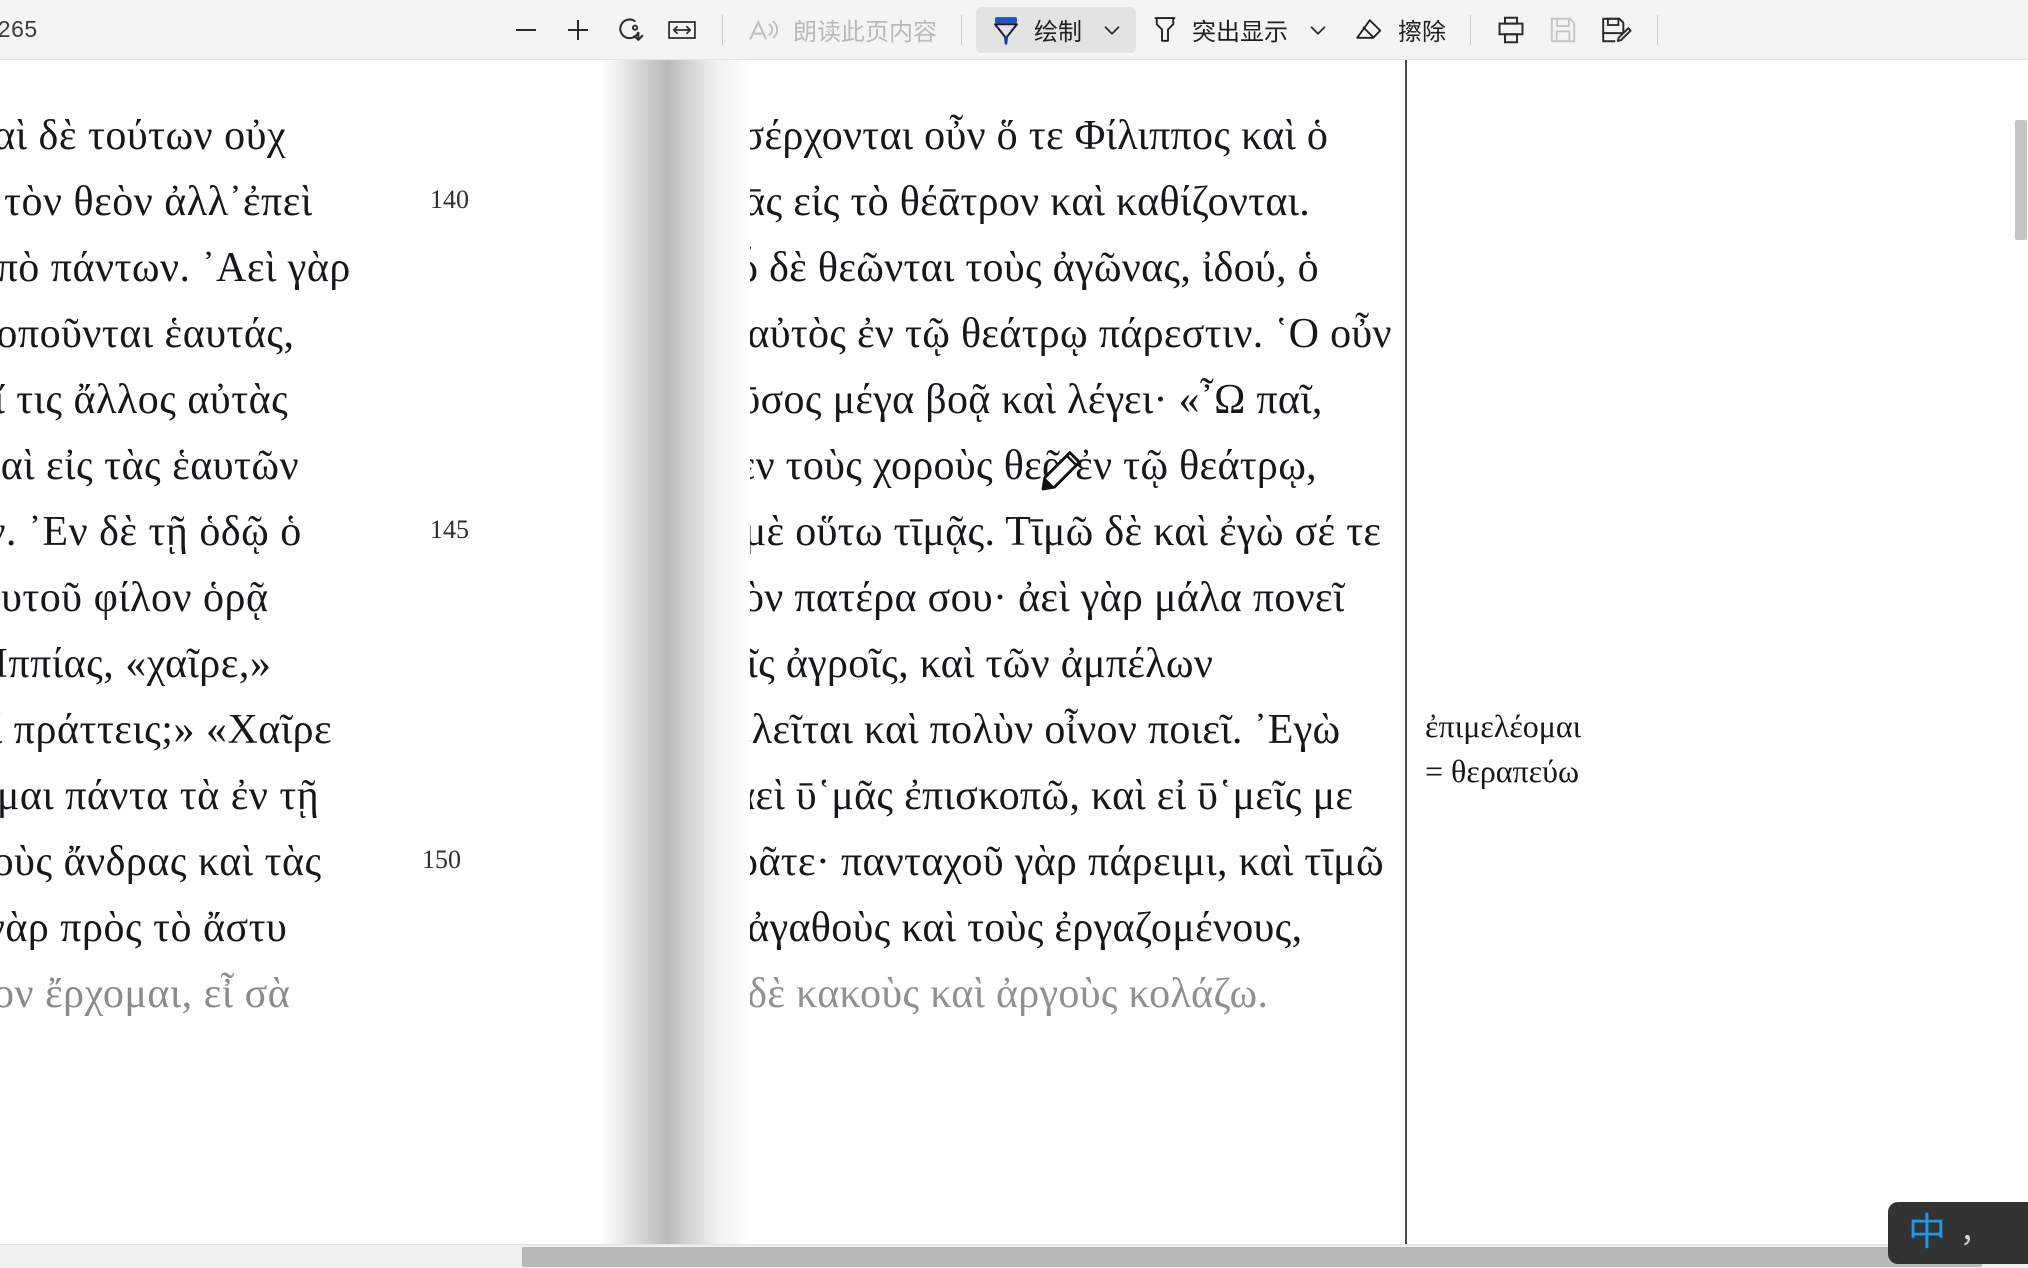  What do you see at coordinates (151, 532) in the screenshot?
I see `text-line: οσιν. ᾽Εν δὲ τῇ ὁδῷ ὁ` at bounding box center [151, 532].